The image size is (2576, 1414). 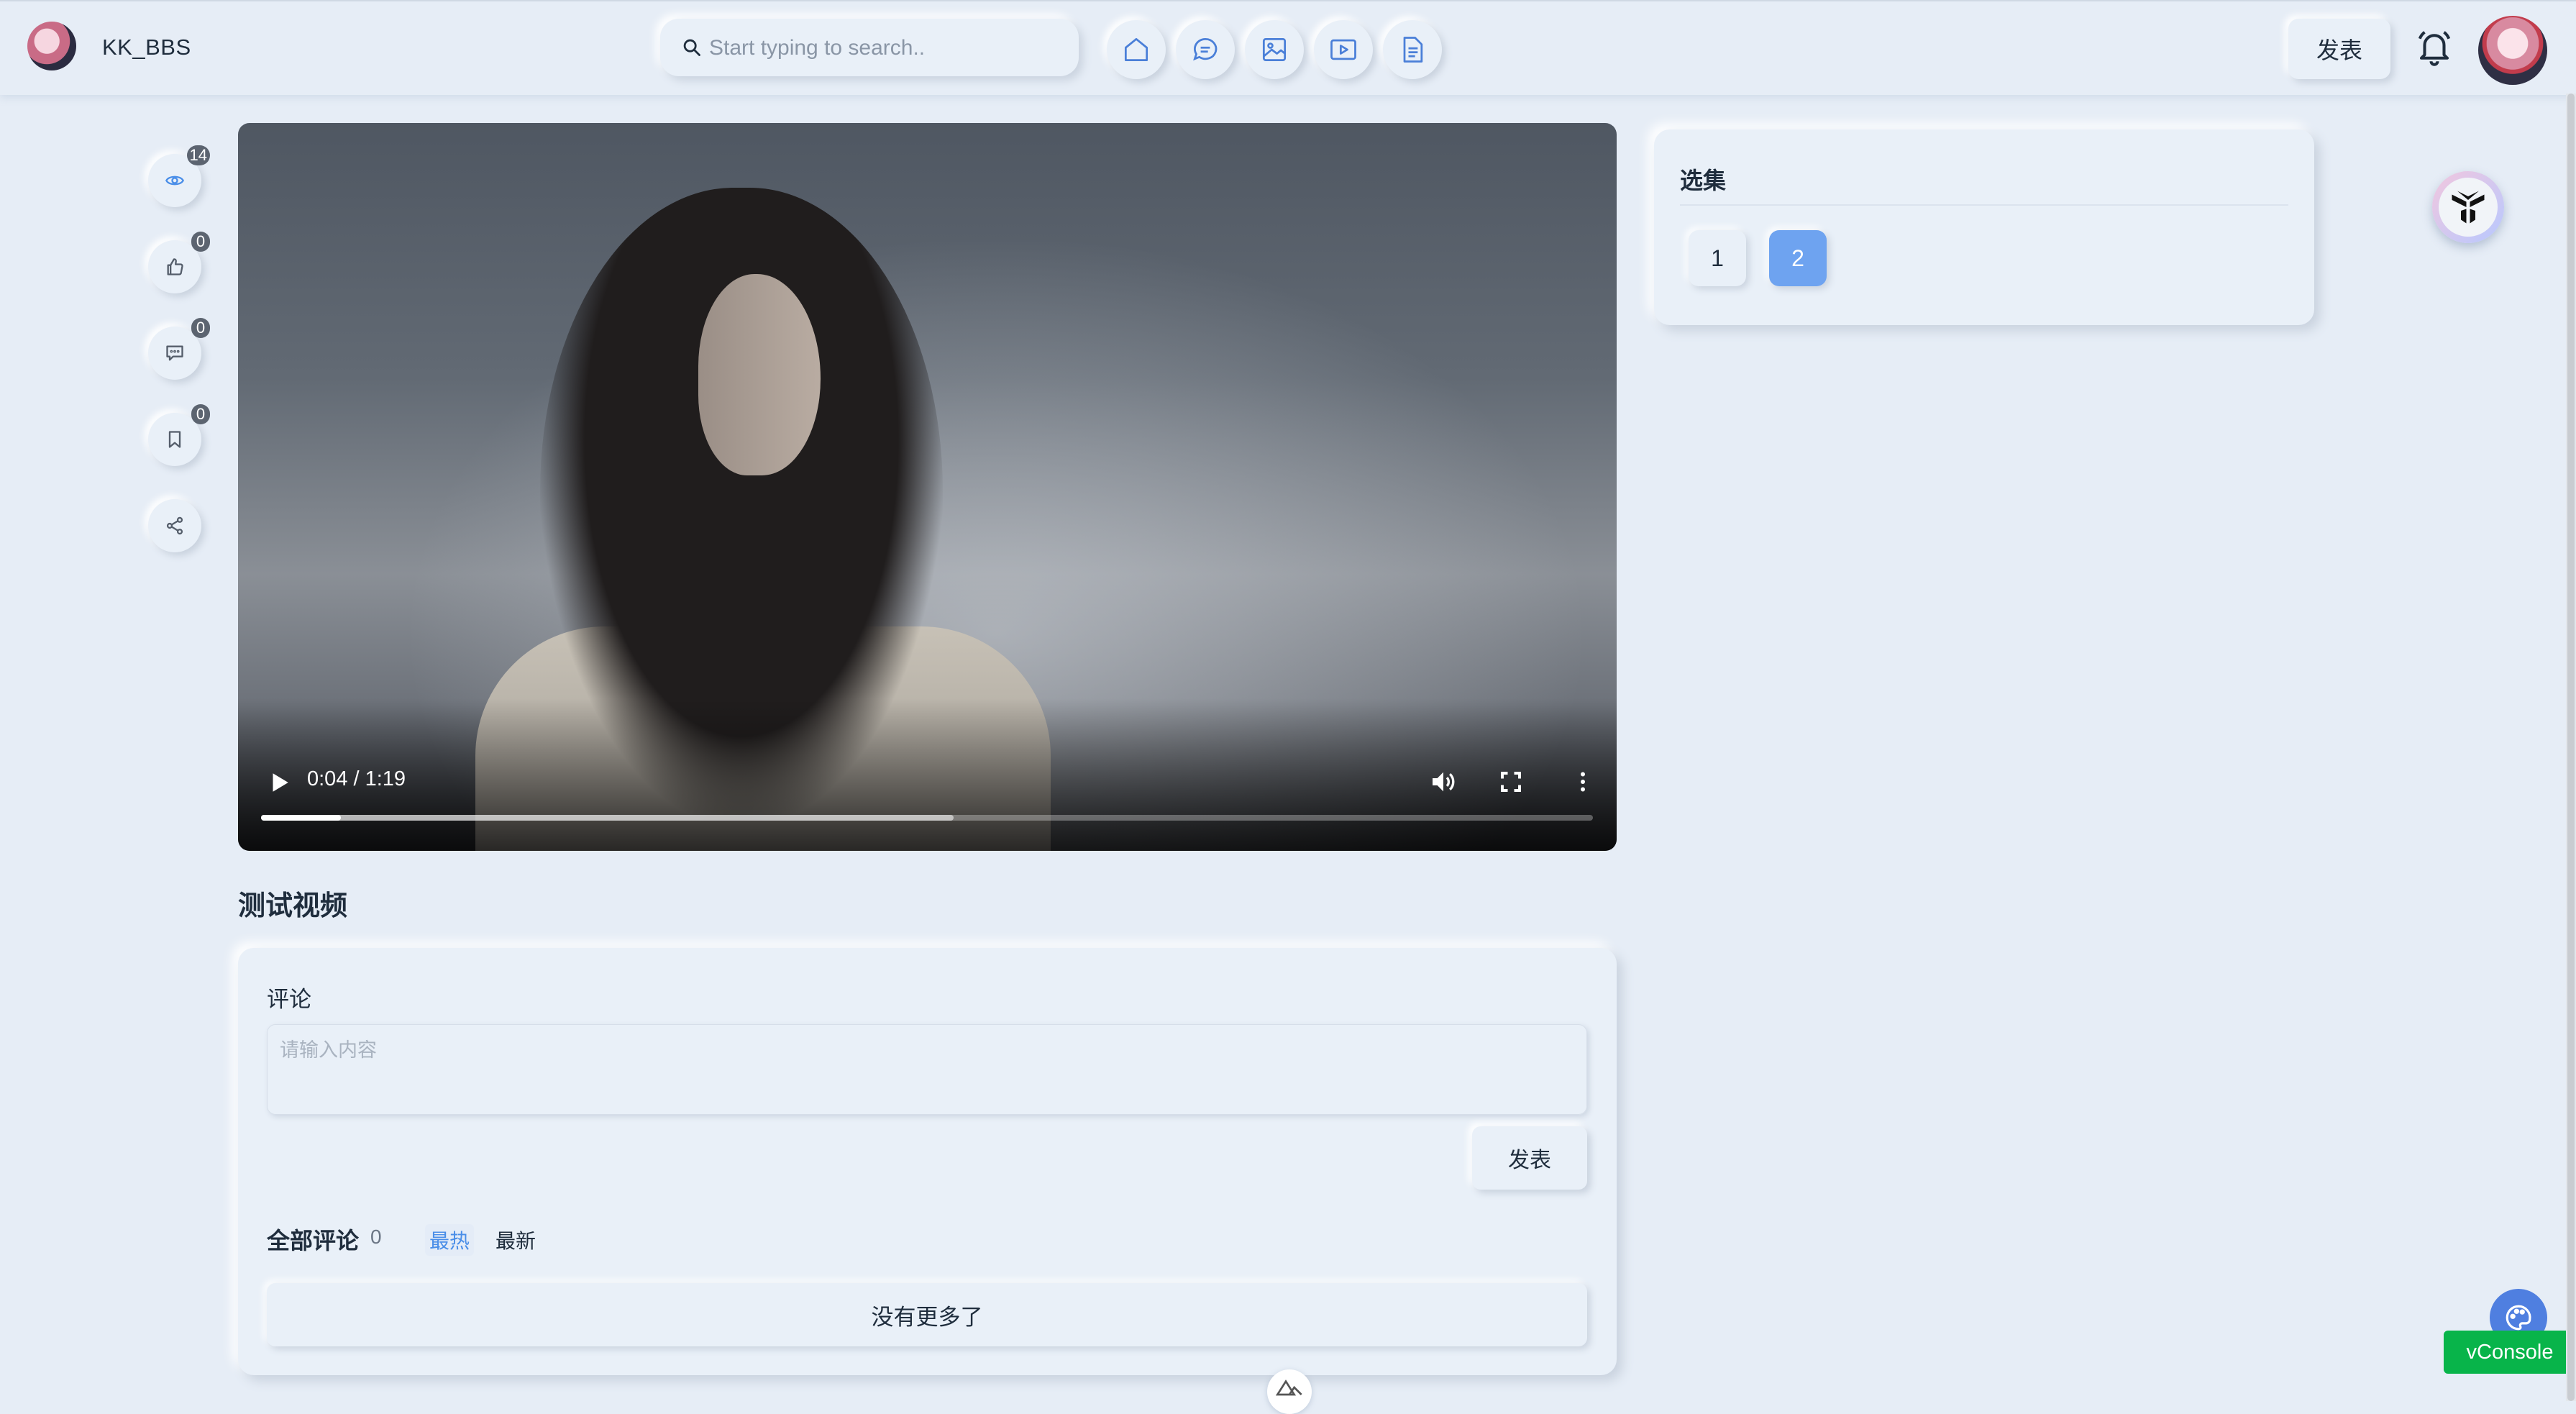 I want to click on search-box, so click(x=869, y=47).